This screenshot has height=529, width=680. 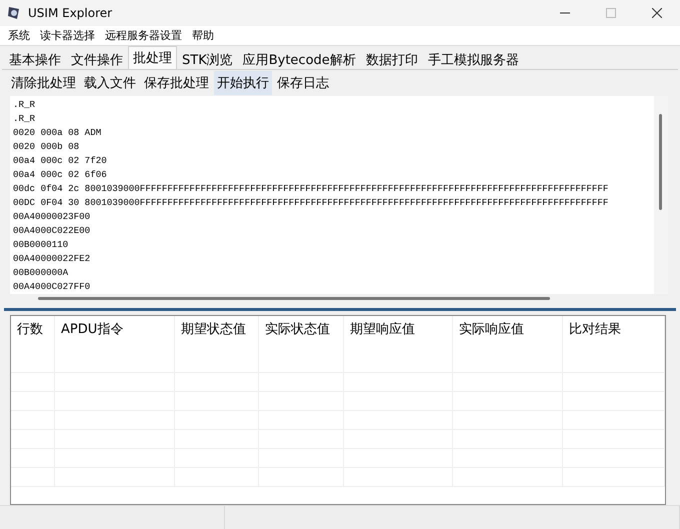 What do you see at coordinates (52, 259) in the screenshot?
I see `script-line: 00A40000022FE2` at bounding box center [52, 259].